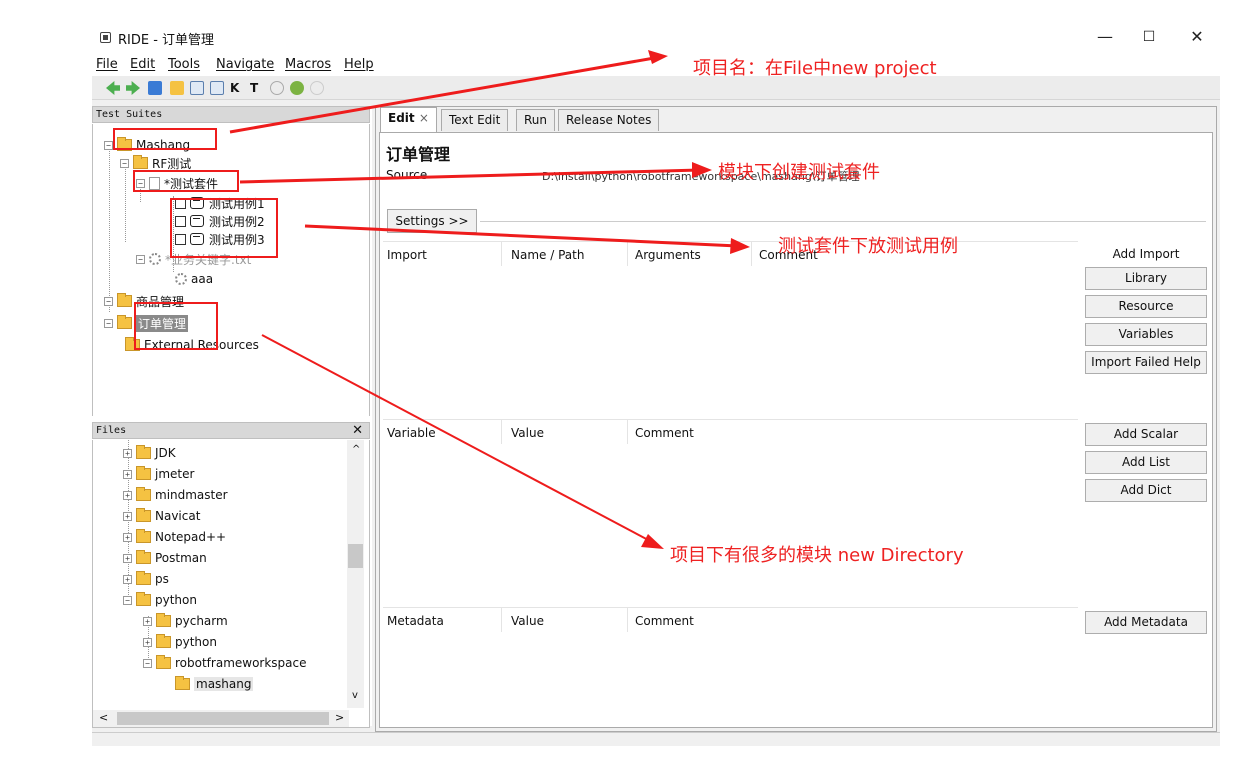 This screenshot has height=757, width=1254. I want to click on annotation-cases: 测试套件下放测试用例, so click(868, 246).